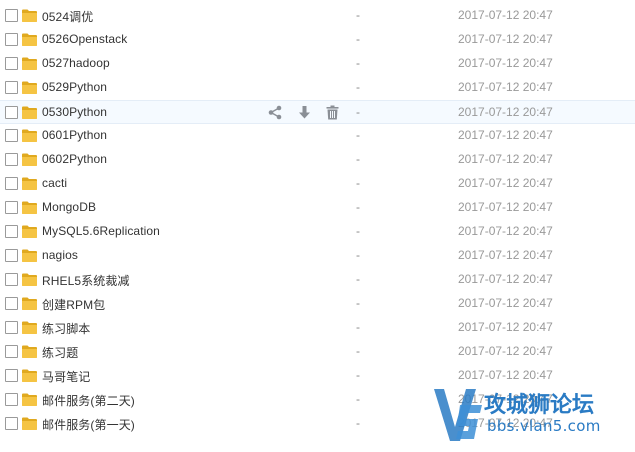 The image size is (635, 452). Describe the element at coordinates (317, 160) in the screenshot. I see `file-row: 0602Python - 2017-07-12 20:47` at that location.